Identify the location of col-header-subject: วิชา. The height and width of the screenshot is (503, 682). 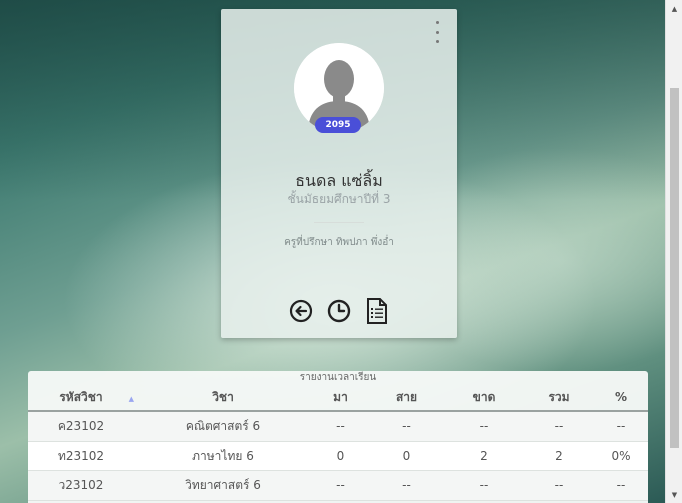
(223, 397).